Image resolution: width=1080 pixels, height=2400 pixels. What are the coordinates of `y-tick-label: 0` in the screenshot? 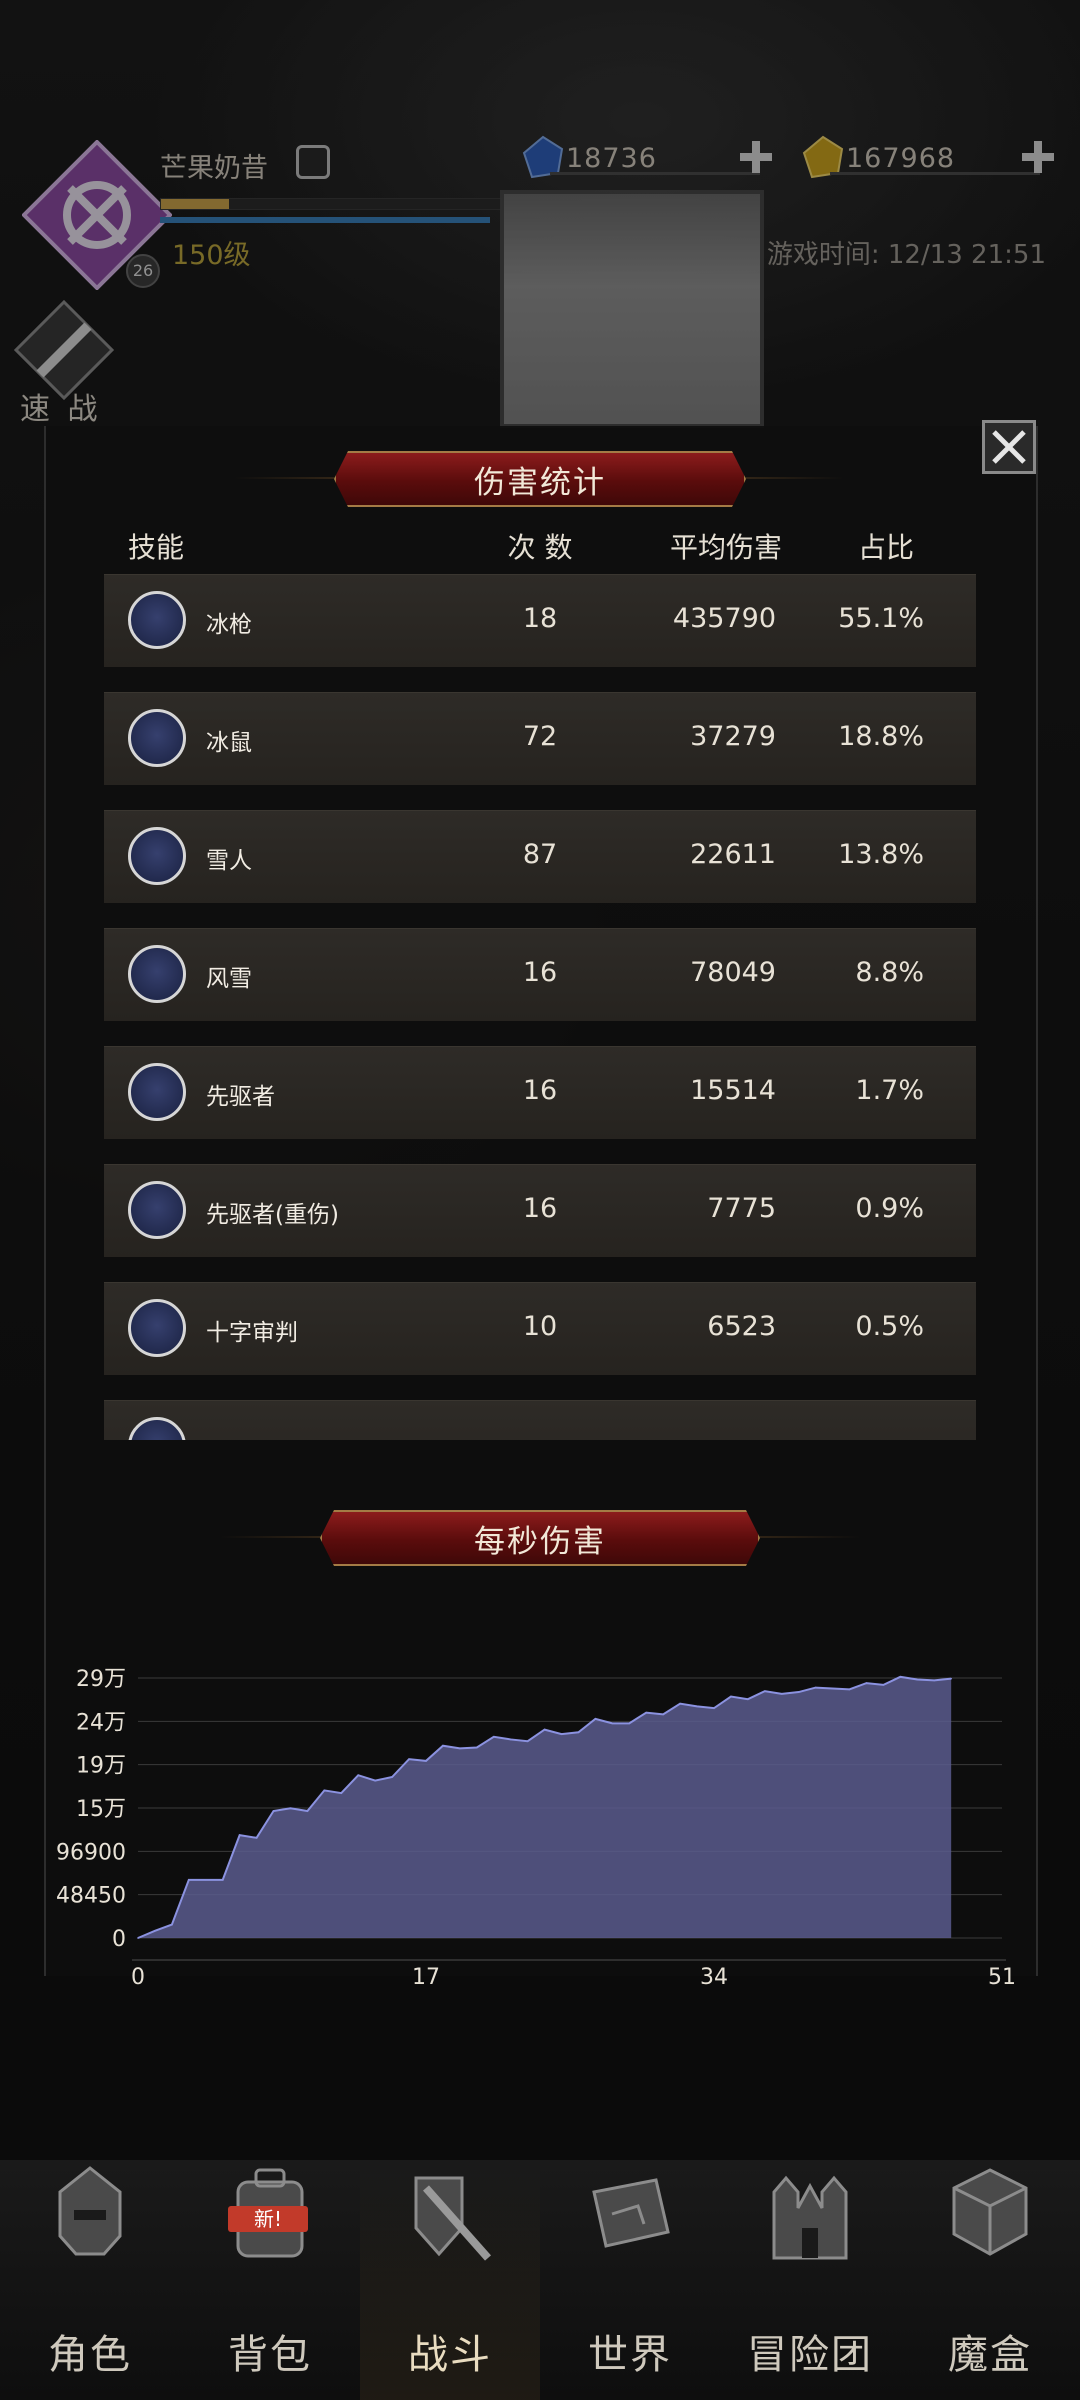 It's located at (119, 1939).